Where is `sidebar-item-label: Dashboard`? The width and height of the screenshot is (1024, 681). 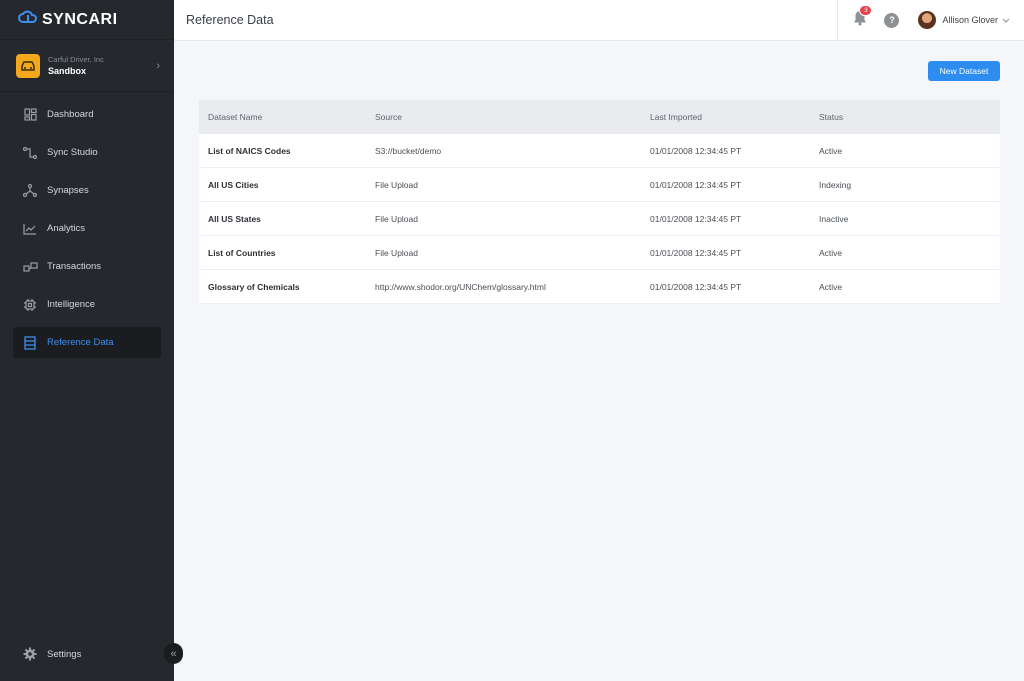
sidebar-item-label: Dashboard is located at coordinates (70, 114).